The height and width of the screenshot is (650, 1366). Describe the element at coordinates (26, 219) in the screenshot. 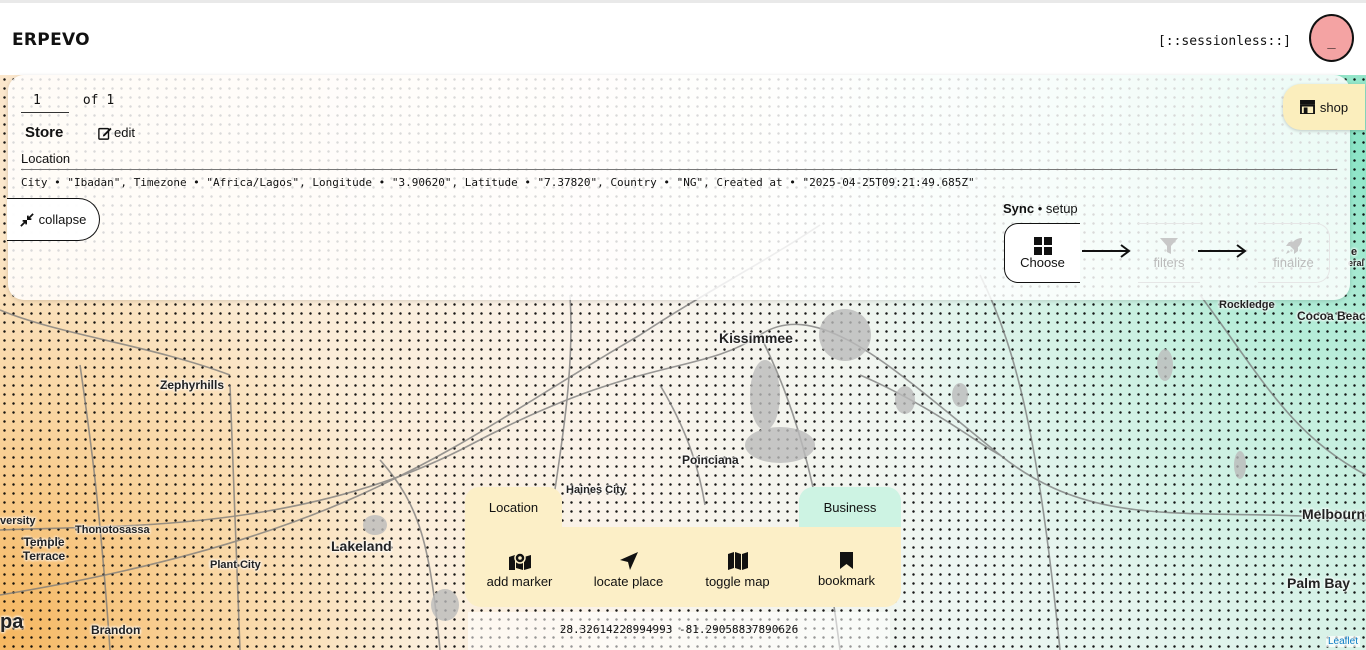

I see `collapse-icon` at that location.